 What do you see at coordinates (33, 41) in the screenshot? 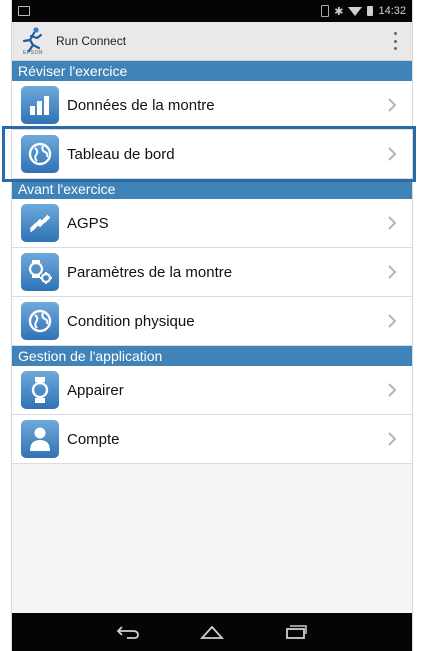
I see `runner-icon: EPSON` at bounding box center [33, 41].